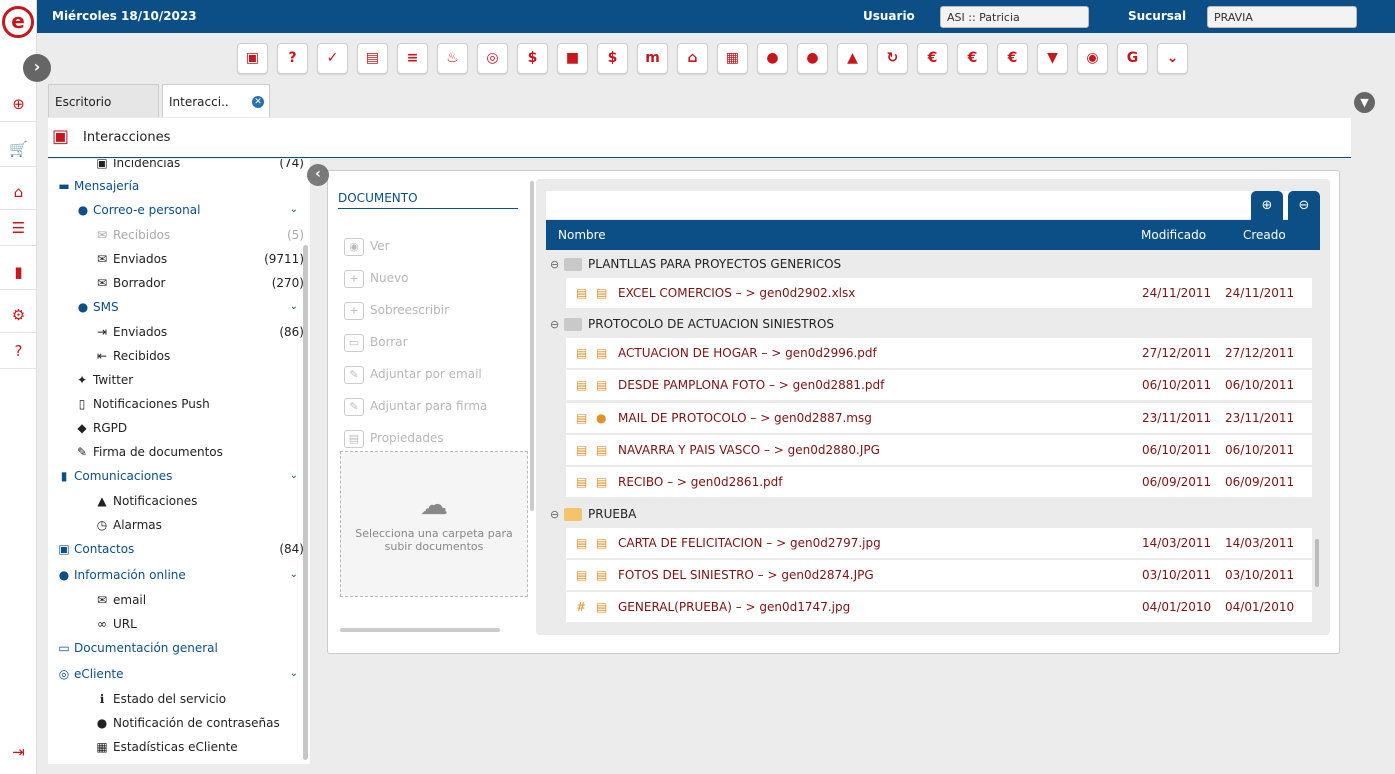 The height and width of the screenshot is (774, 1395). I want to click on tree-item: ▲ Notificaciones, so click(176, 501).